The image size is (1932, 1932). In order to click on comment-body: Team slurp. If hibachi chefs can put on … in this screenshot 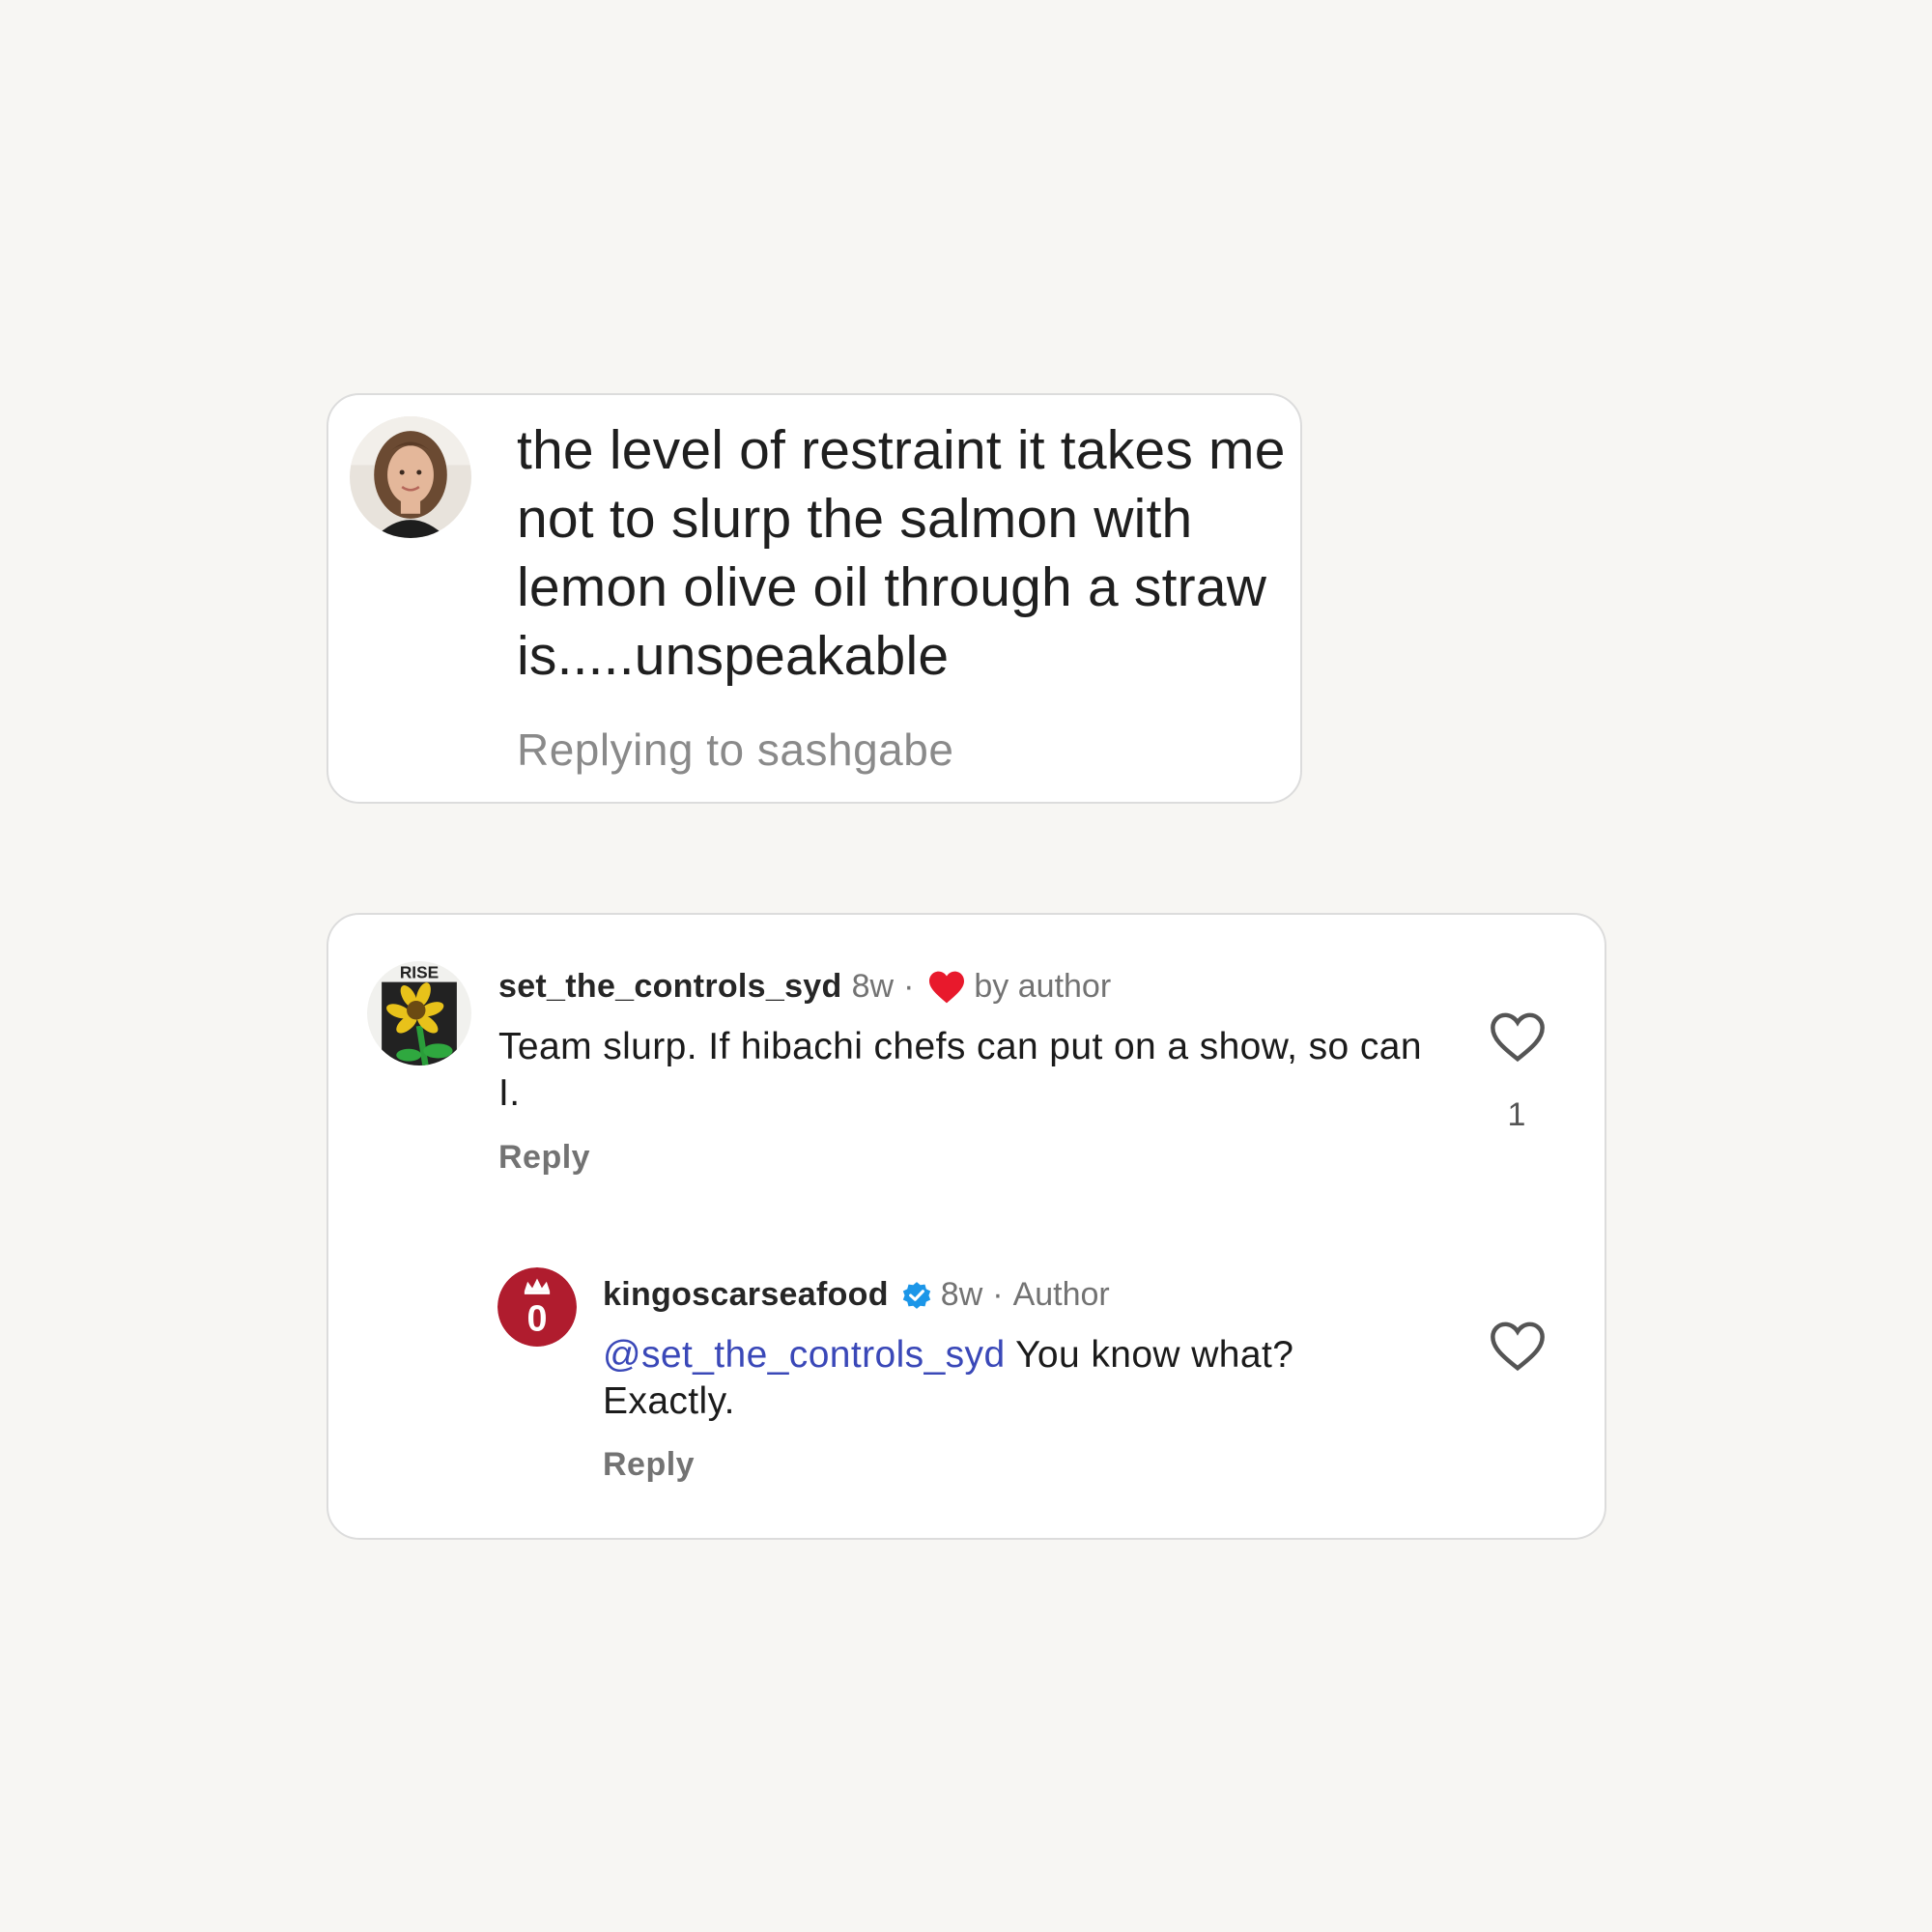, I will do `click(960, 1070)`.